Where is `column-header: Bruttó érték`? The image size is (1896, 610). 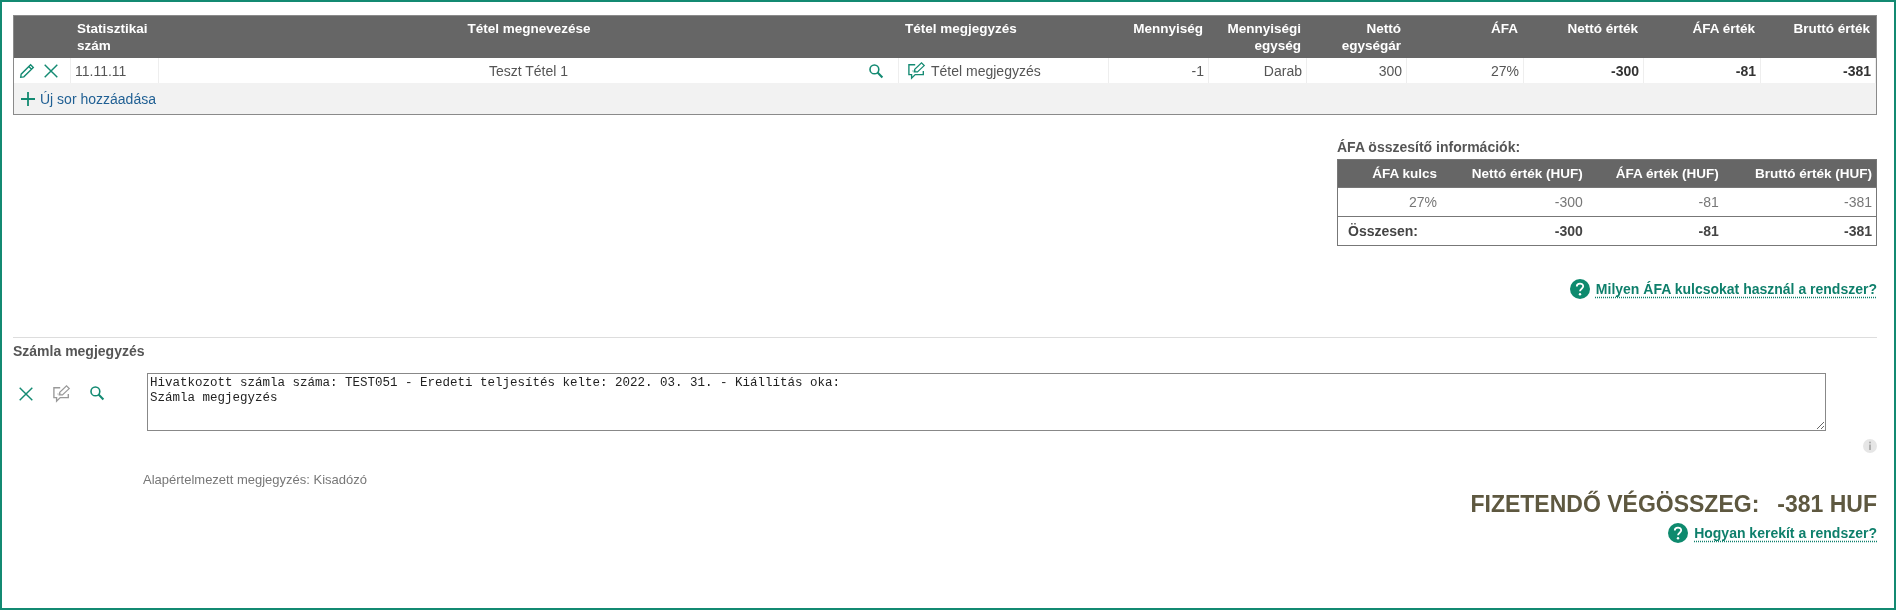
column-header: Bruttó érték is located at coordinates (1831, 28).